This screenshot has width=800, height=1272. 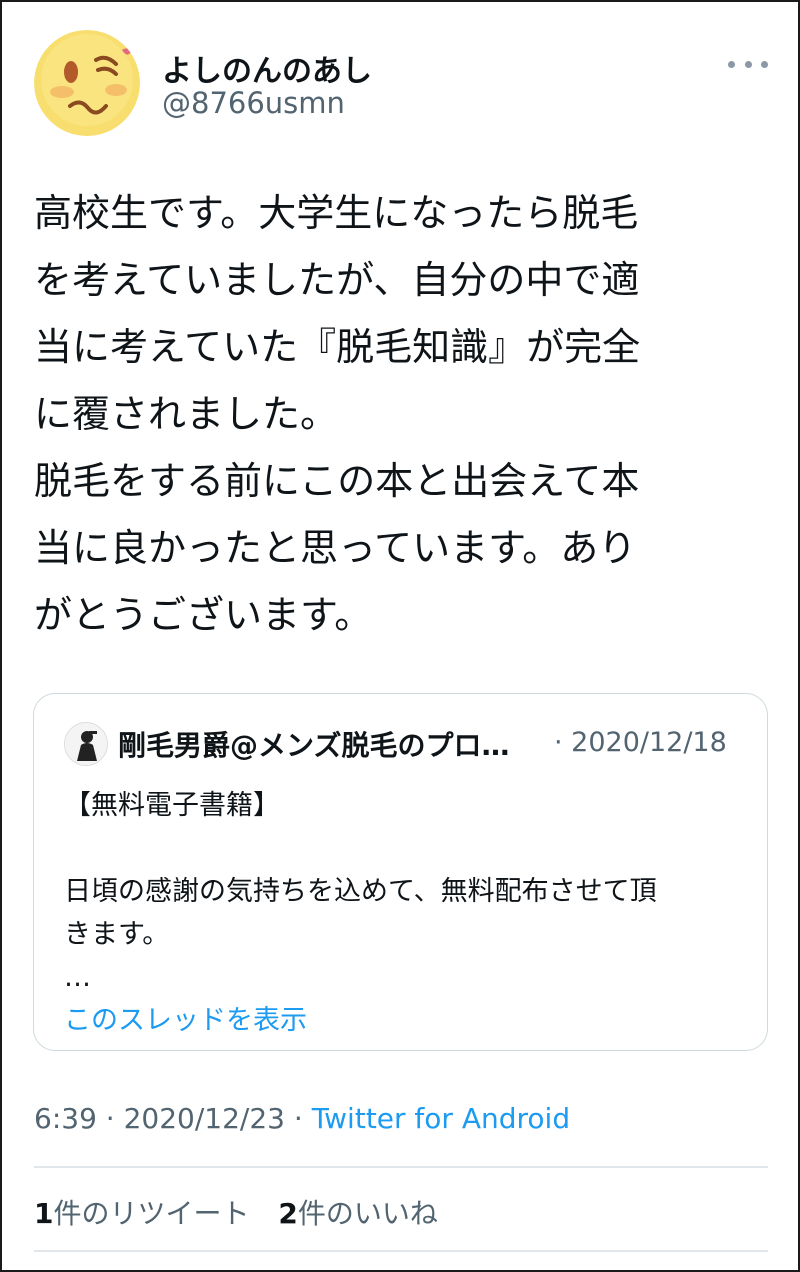 I want to click on quoted-text-line: 【無料電子書籍】, so click(x=172, y=805).